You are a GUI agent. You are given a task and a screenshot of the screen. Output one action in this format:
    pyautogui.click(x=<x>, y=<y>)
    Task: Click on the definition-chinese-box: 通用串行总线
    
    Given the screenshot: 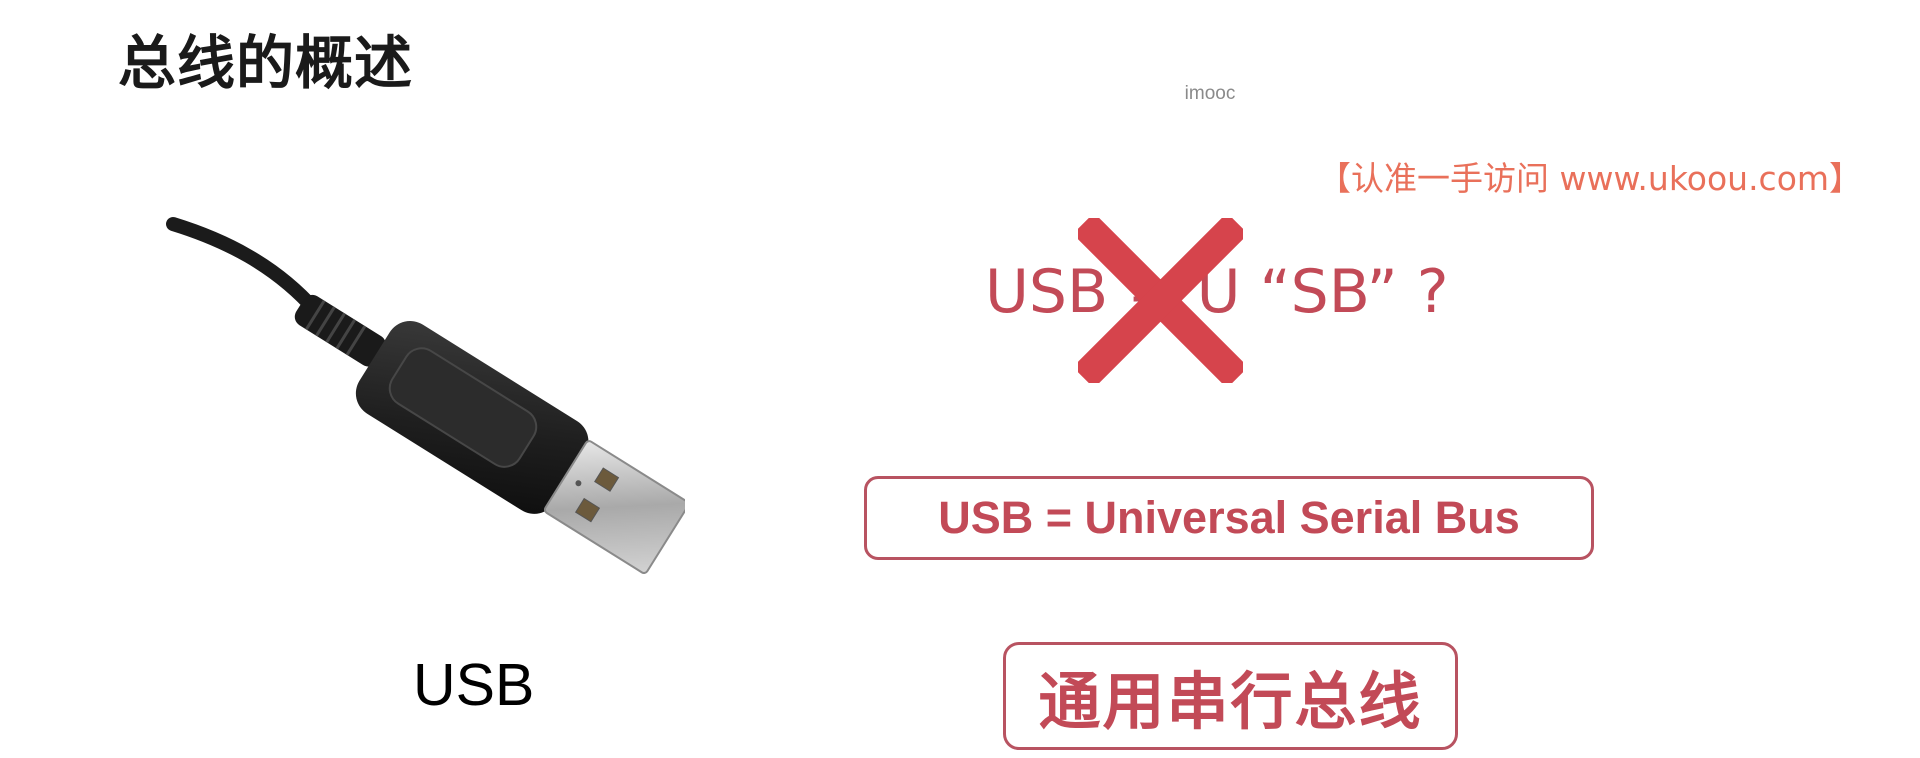 What is the action you would take?
    pyautogui.click(x=1230, y=696)
    